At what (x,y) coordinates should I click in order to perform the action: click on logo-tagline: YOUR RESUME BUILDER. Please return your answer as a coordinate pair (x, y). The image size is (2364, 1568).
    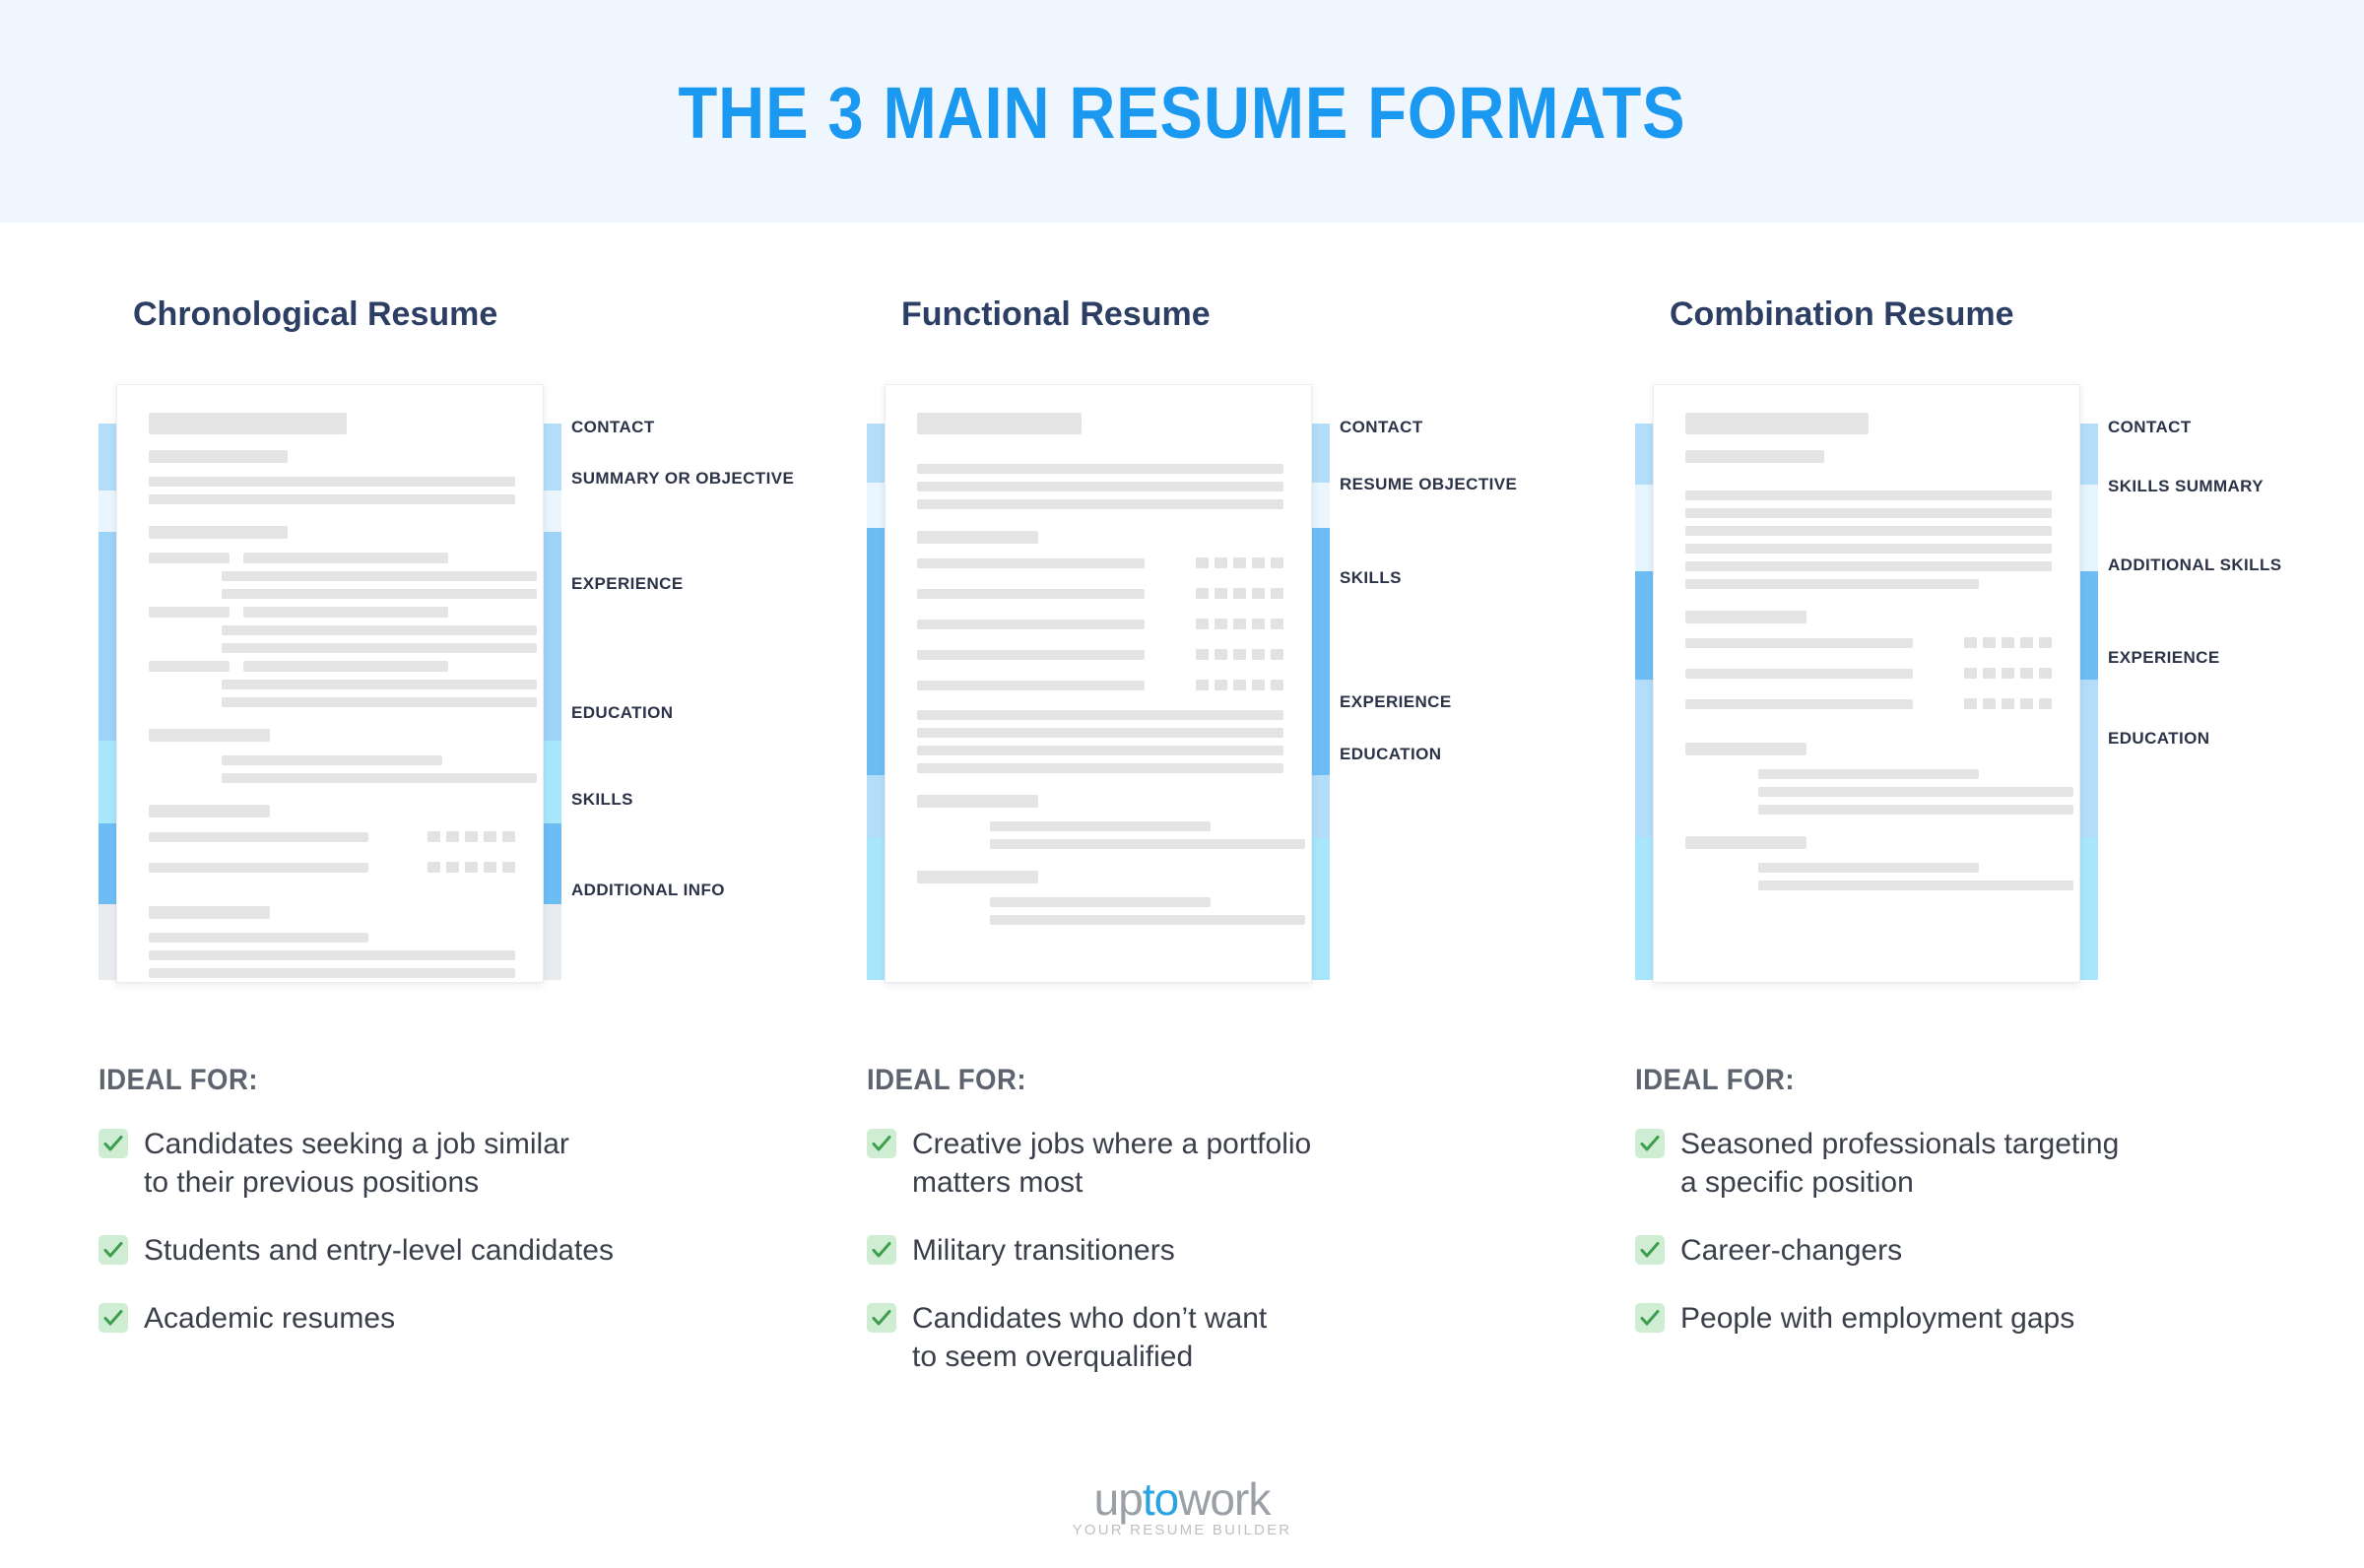
    Looking at the image, I should click on (1182, 1530).